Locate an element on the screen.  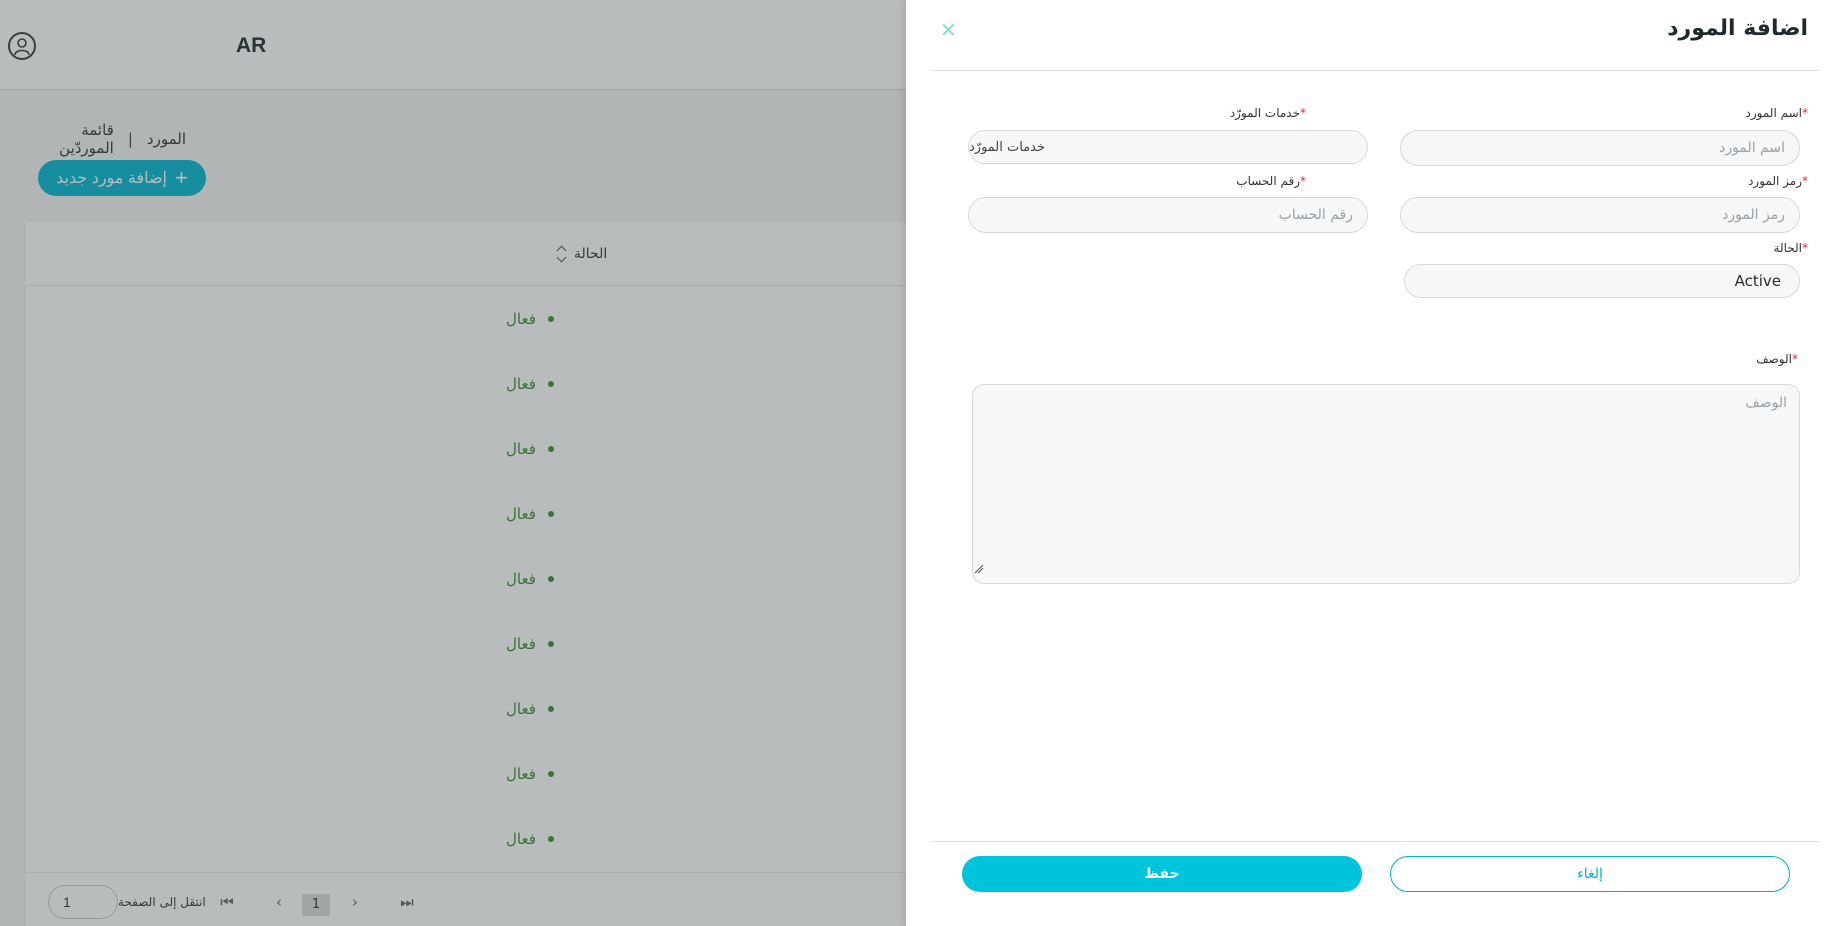
supplier-services-label: *خدمات المورّد is located at coordinates (1267, 113).